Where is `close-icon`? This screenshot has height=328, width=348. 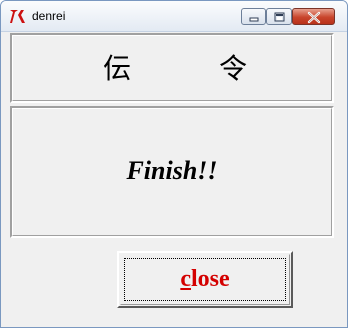
close-icon is located at coordinates (314, 17).